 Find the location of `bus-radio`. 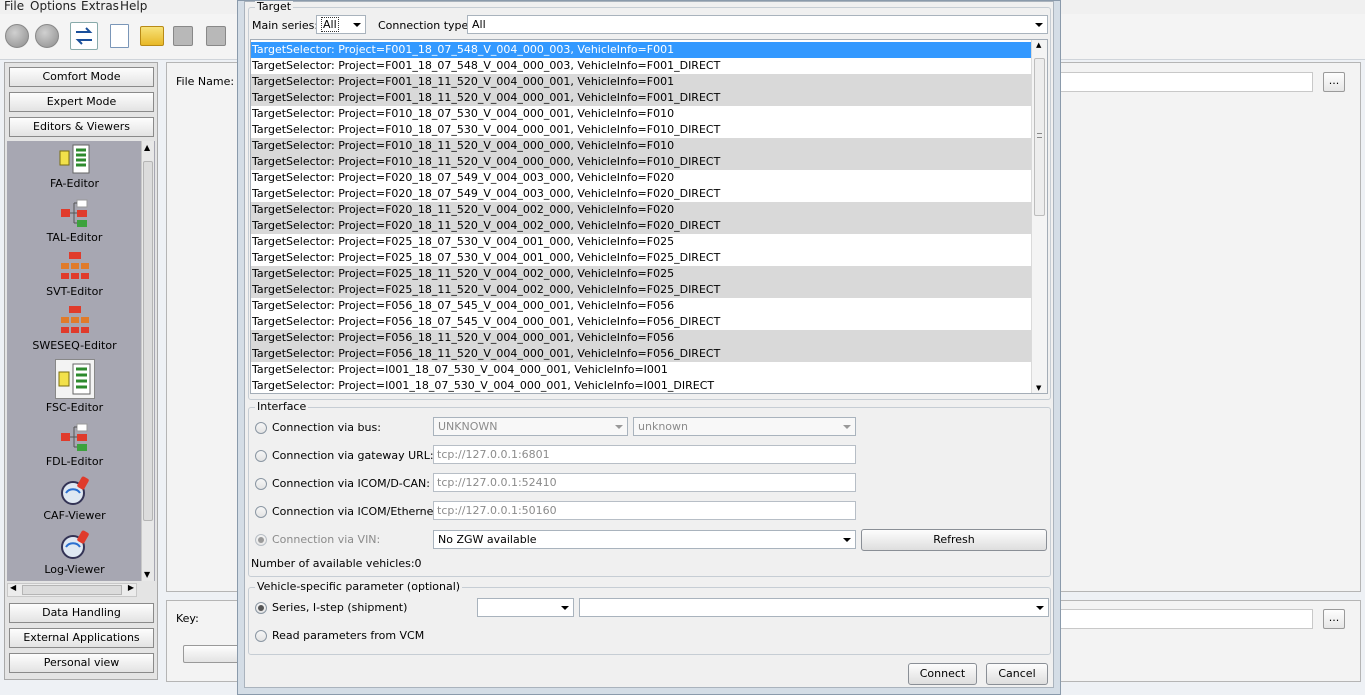

bus-radio is located at coordinates (261, 428).